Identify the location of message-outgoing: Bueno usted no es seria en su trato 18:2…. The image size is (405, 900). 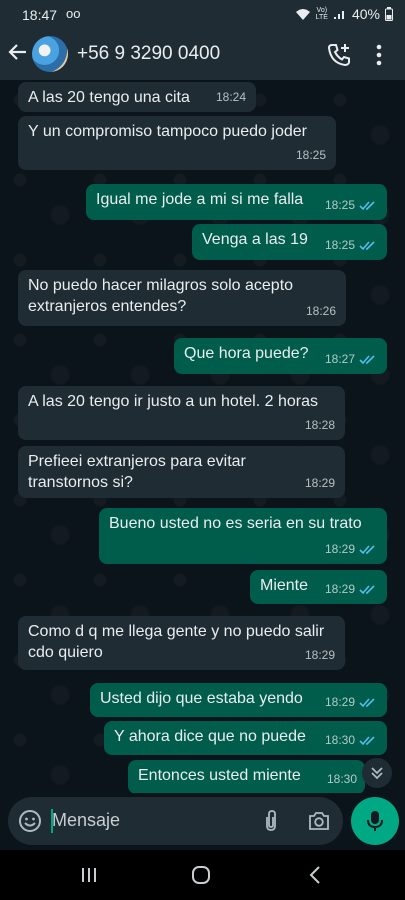
(243, 536).